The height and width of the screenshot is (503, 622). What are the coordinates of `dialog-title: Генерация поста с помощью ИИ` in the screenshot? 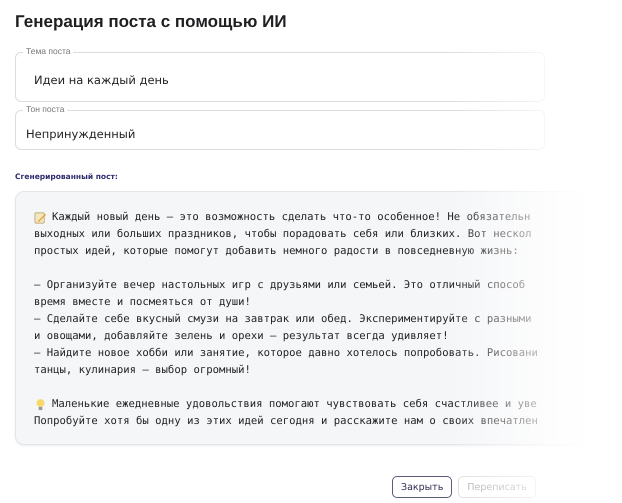 It's located at (151, 22).